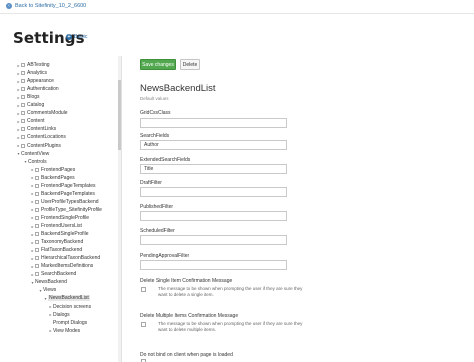  I want to click on tree-item: ▸ ContentPlugins, so click(38, 146).